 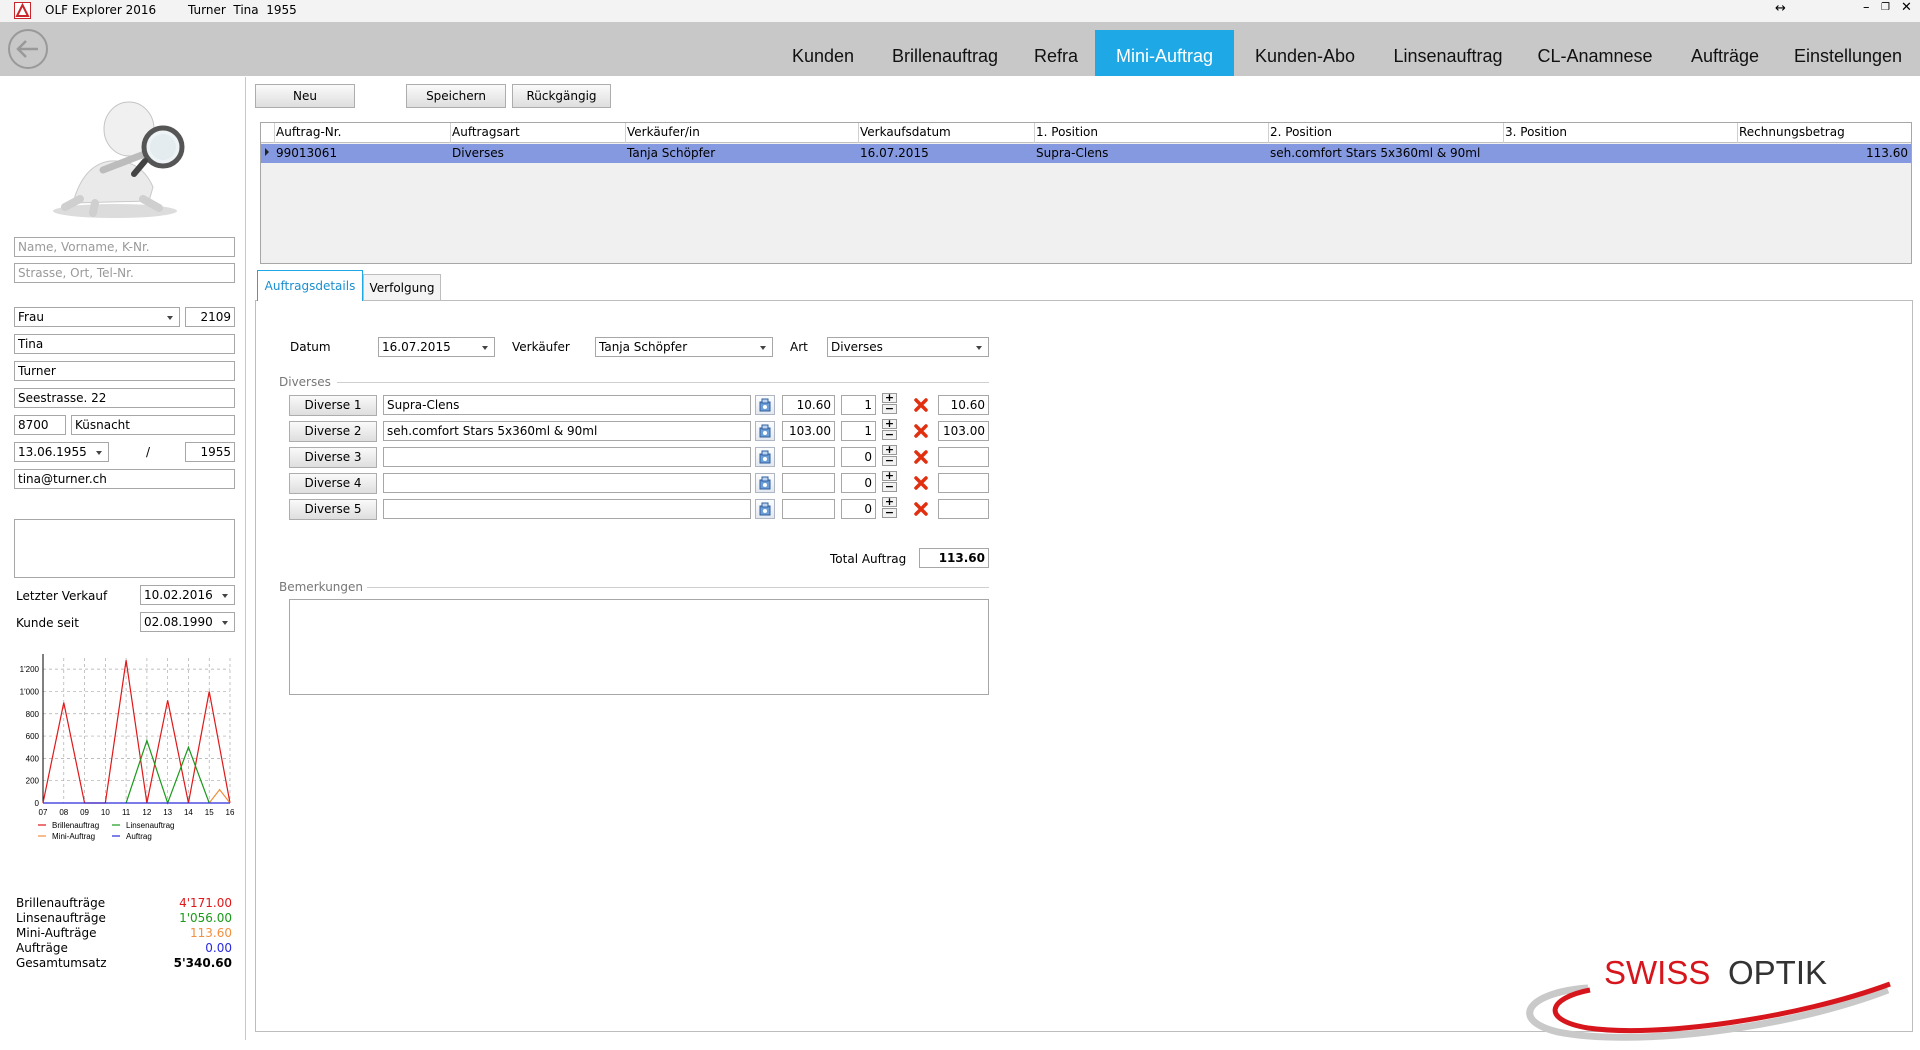 I want to click on column-position-1: 1. Position, so click(x=1067, y=132).